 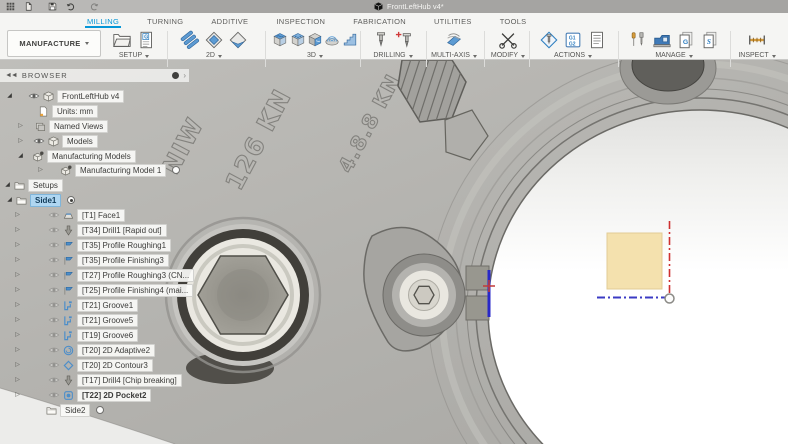 I want to click on tree-item-label: Setups, so click(x=45, y=185).